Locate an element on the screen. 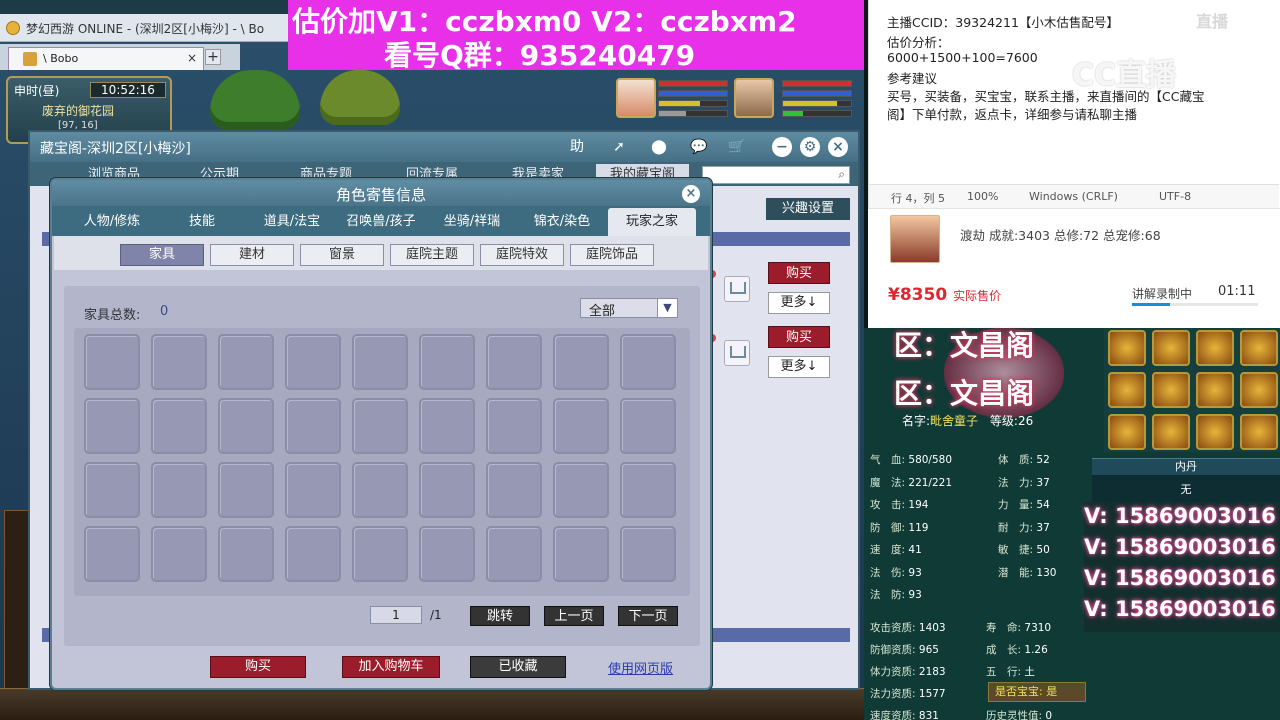 Image resolution: width=1280 pixels, height=720 pixels. subtab-yard-effect: 庭院特效 is located at coordinates (522, 255).